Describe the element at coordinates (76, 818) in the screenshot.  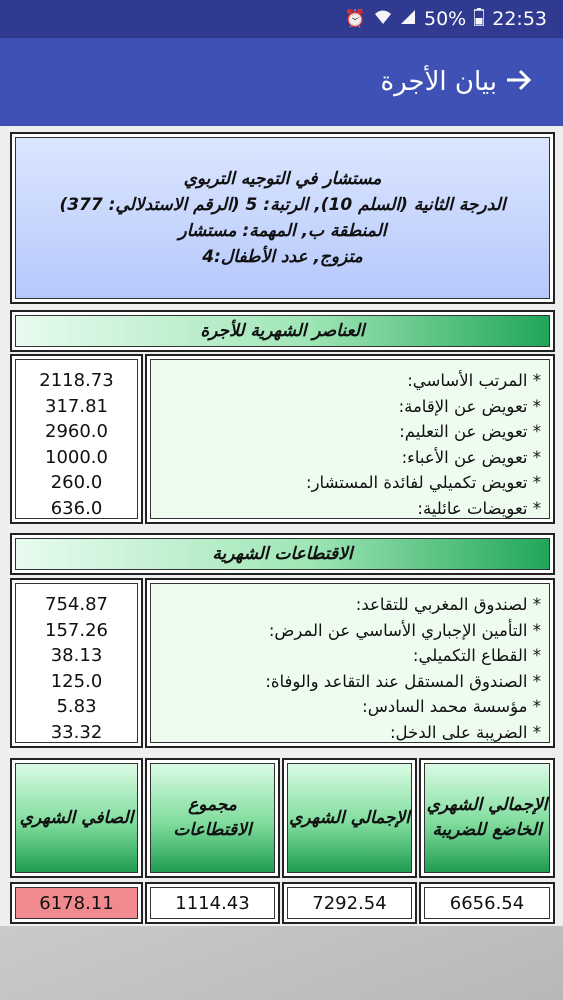
I see `summary-header-net: الصافي الشهري` at that location.